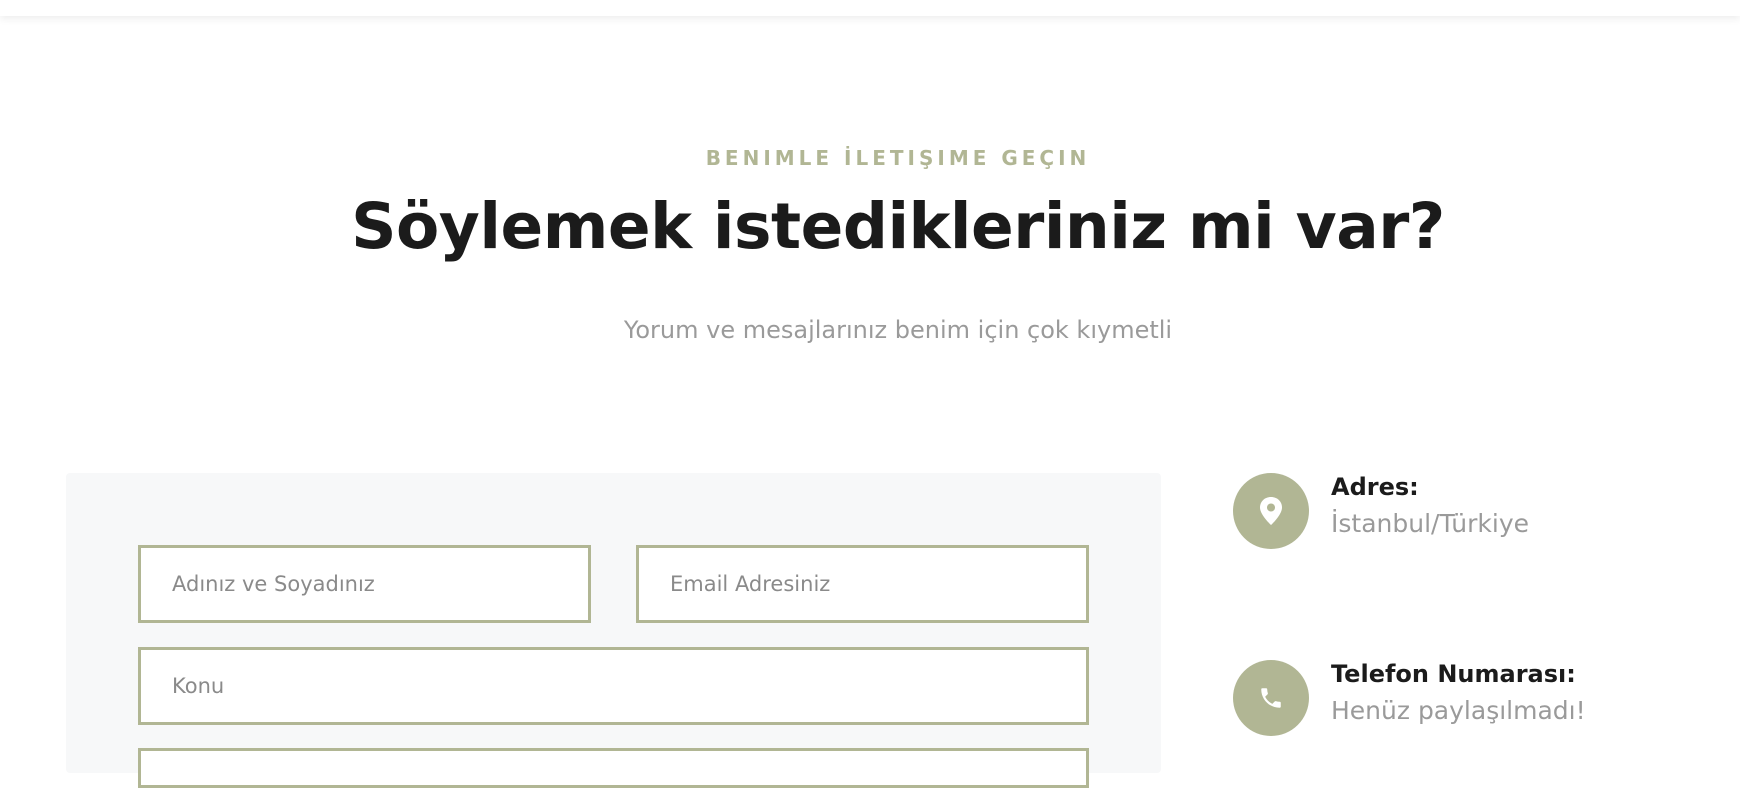  Describe the element at coordinates (364, 584) in the screenshot. I see `name-input: Adınız ve Soyadınız` at that location.